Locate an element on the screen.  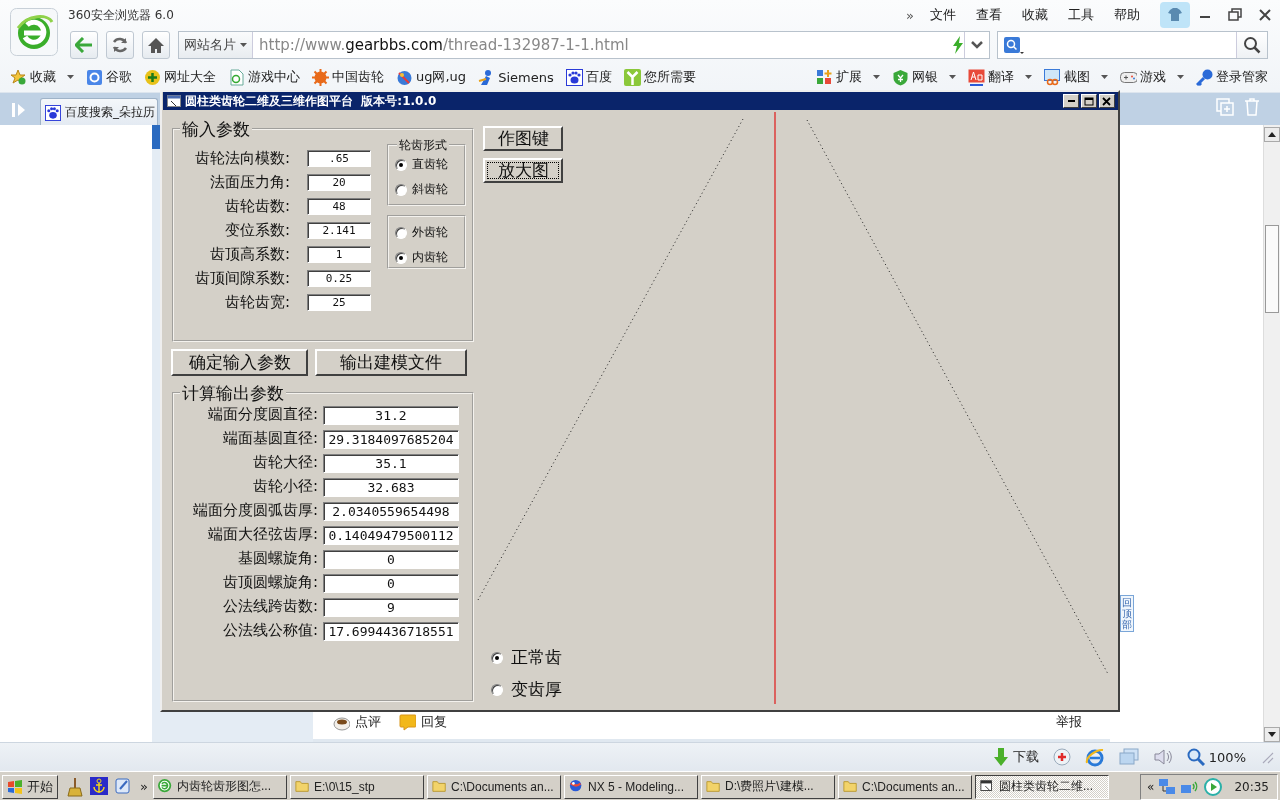
toolbar-item: 游戏 is located at coordinates (1152, 77).